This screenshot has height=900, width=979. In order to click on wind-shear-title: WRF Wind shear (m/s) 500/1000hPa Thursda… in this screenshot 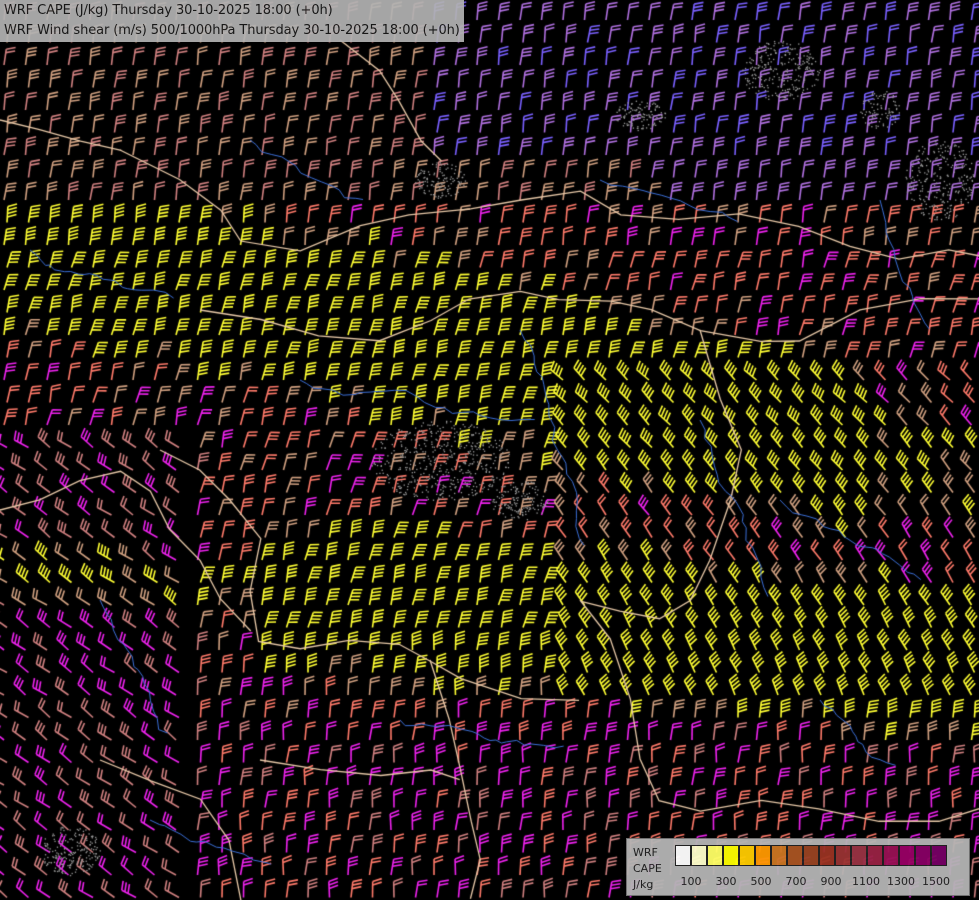, I will do `click(232, 30)`.